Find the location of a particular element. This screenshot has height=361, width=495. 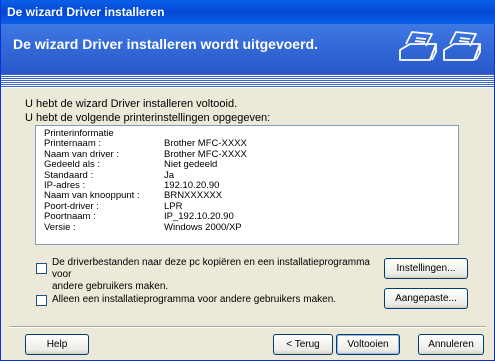

info-label: Versie : is located at coordinates (60, 227).